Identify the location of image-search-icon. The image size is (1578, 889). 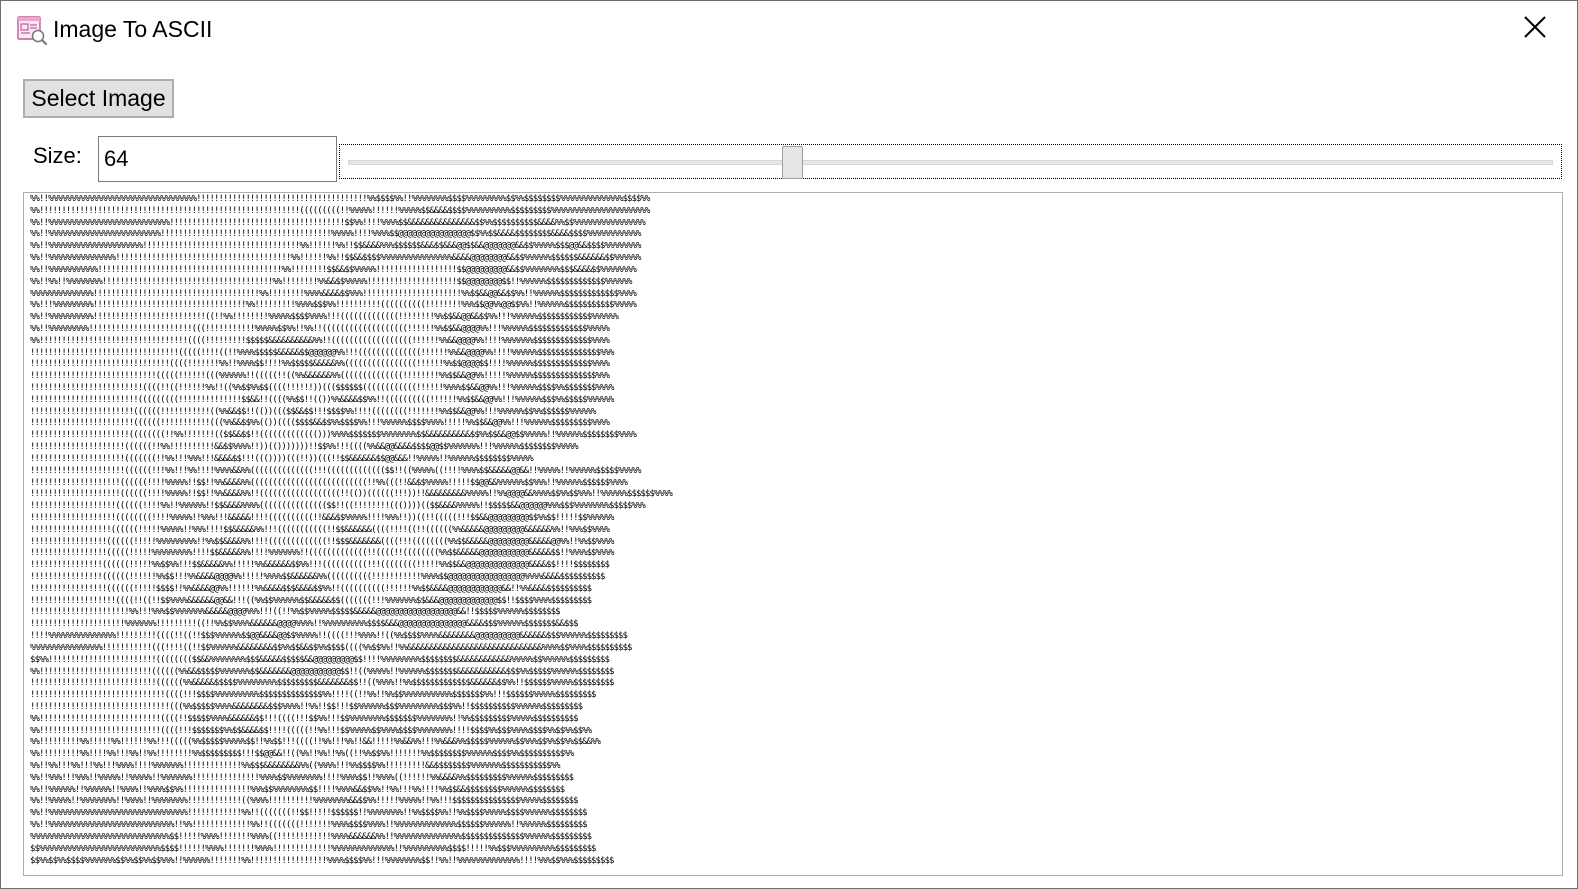
(32, 30).